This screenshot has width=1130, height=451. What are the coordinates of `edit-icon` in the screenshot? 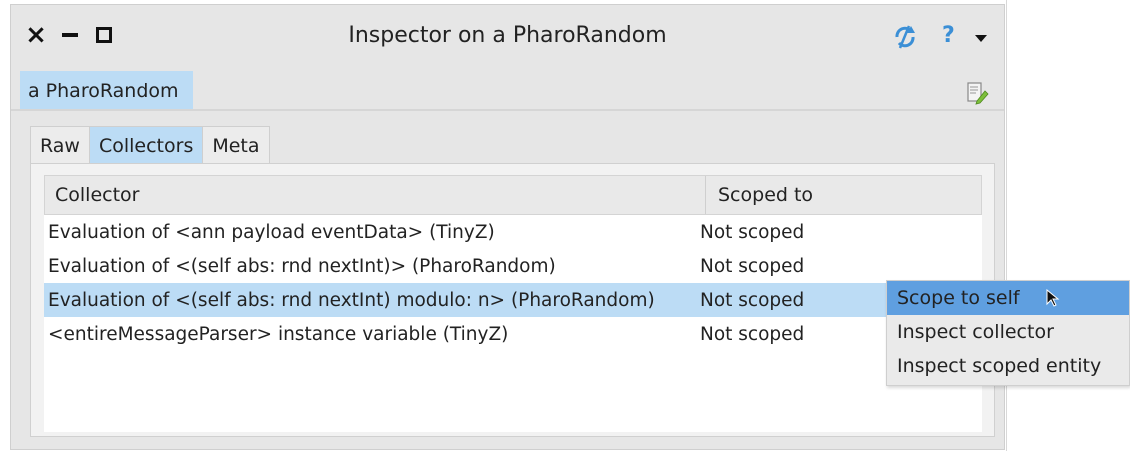 It's located at (977, 93).